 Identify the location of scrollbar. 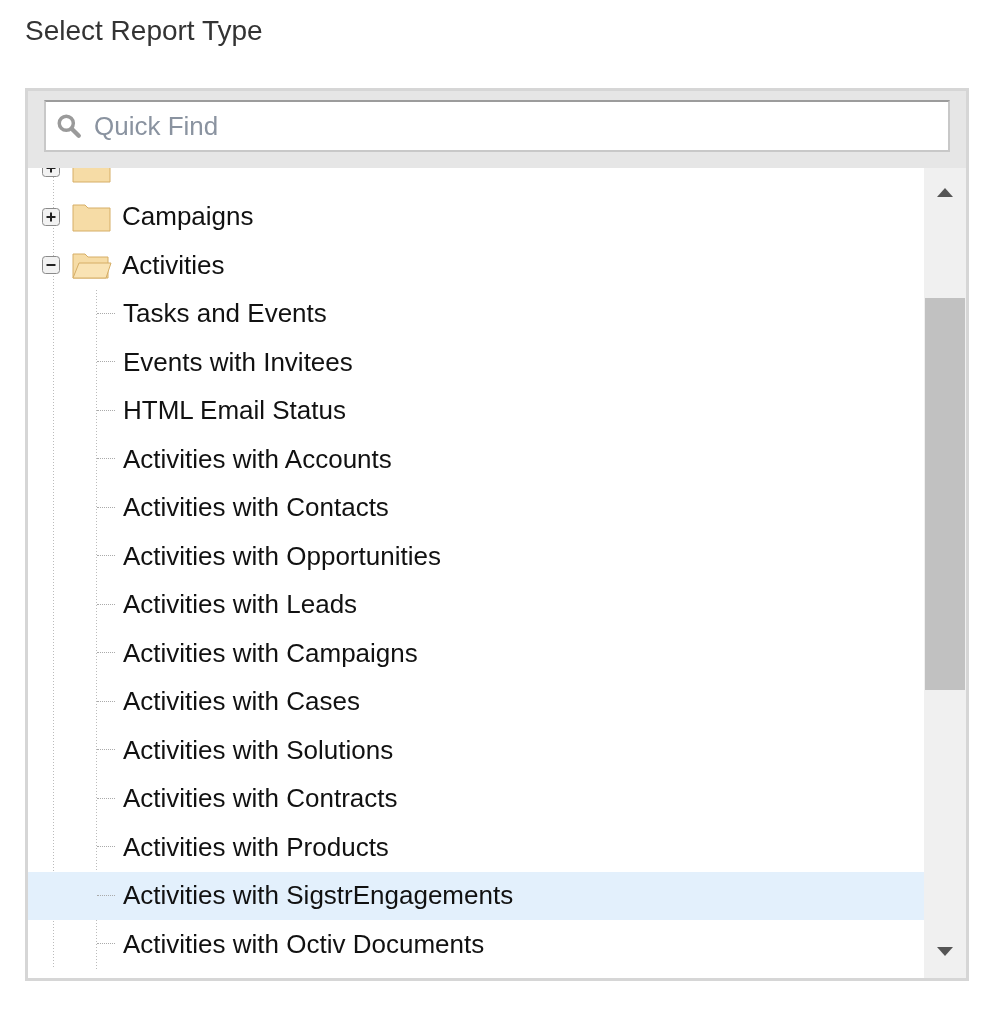
(945, 573).